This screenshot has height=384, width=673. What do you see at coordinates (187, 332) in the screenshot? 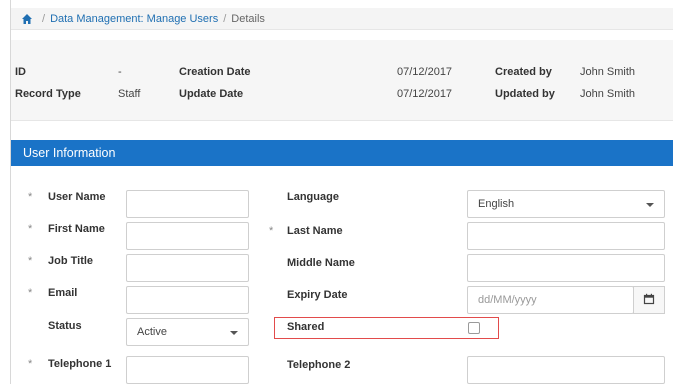
I see `status-select: Active` at bounding box center [187, 332].